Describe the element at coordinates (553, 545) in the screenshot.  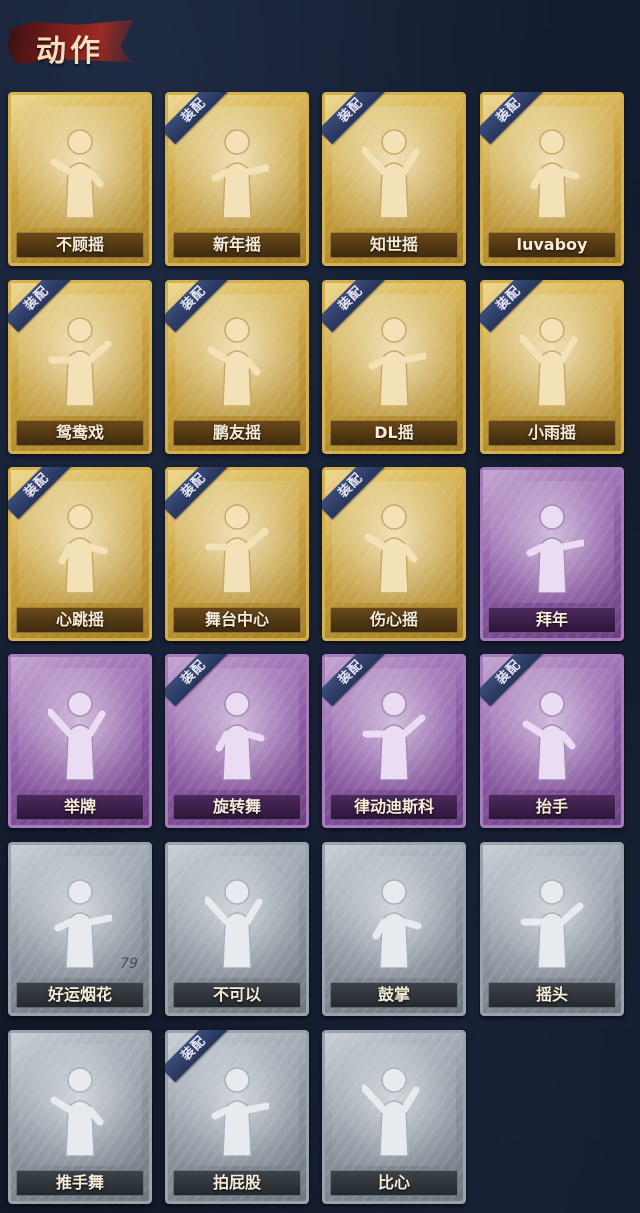
I see `new-year-bow-icon` at that location.